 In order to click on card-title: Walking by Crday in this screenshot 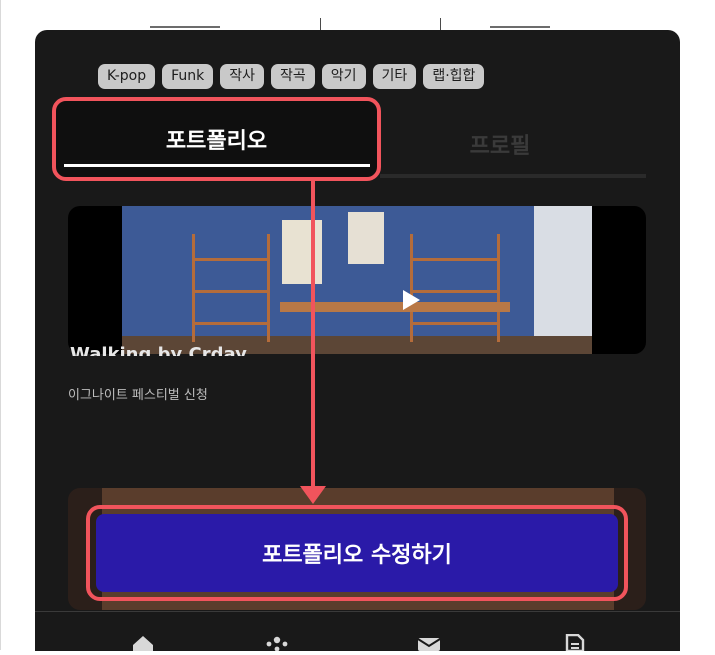, I will do `click(158, 350)`.